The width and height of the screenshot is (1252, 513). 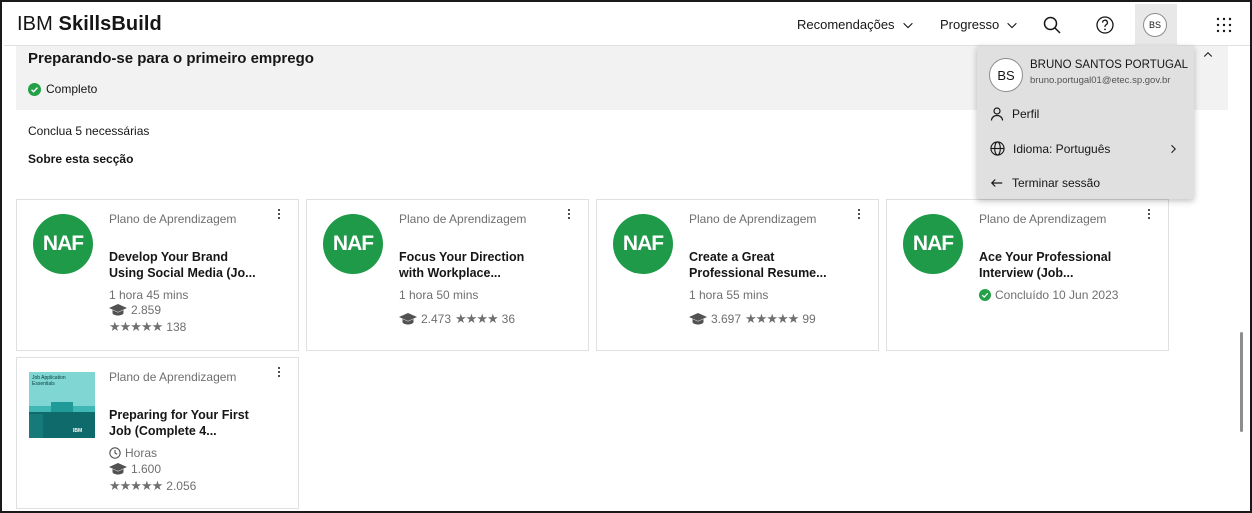 I want to click on thumb-title: Job Application Essentials, so click(x=49, y=381).